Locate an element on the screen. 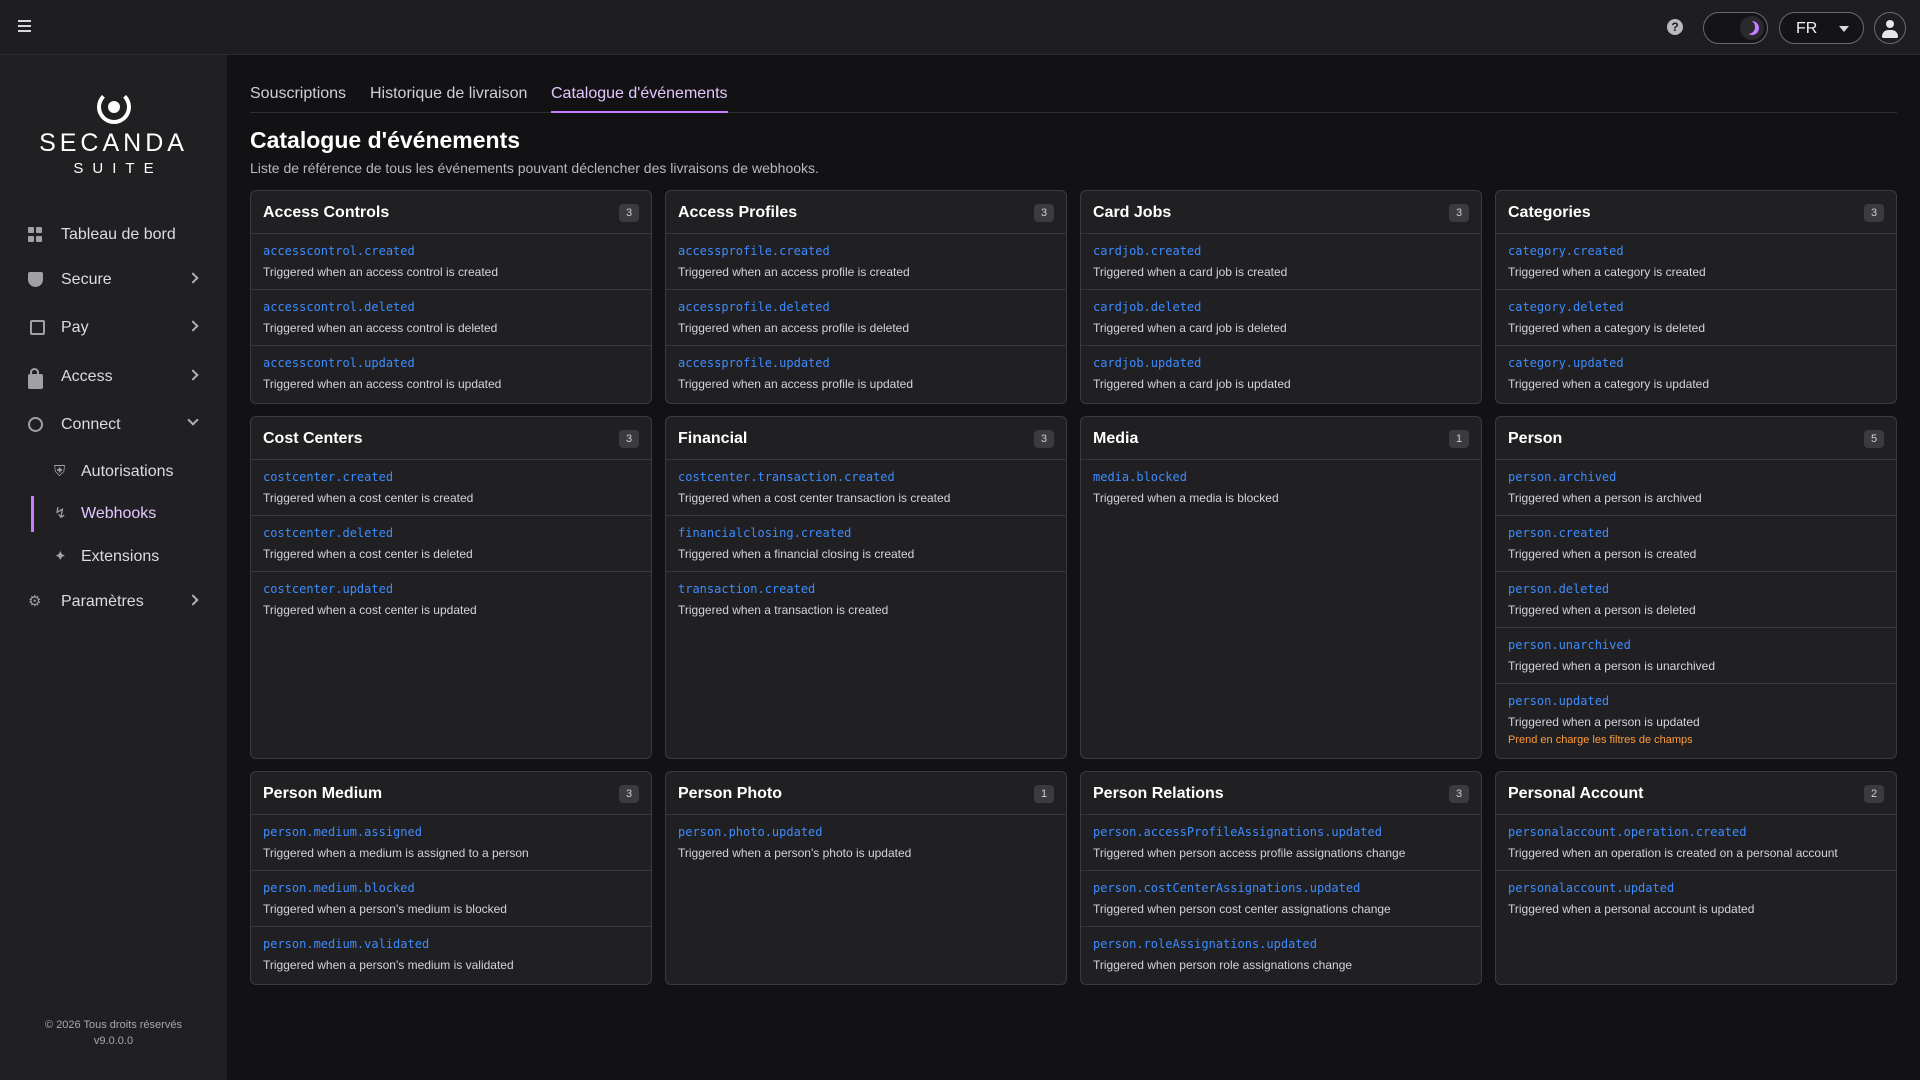  card-header: Access Profiles 3 is located at coordinates (866, 212).